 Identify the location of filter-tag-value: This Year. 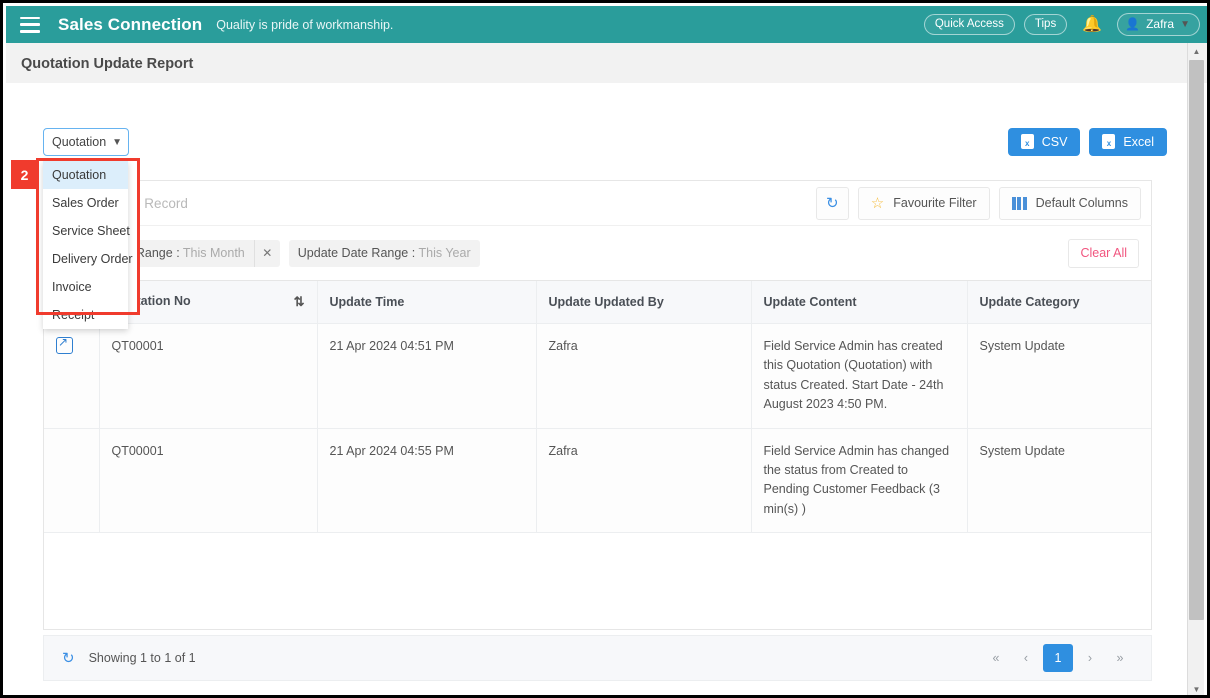
(444, 253).